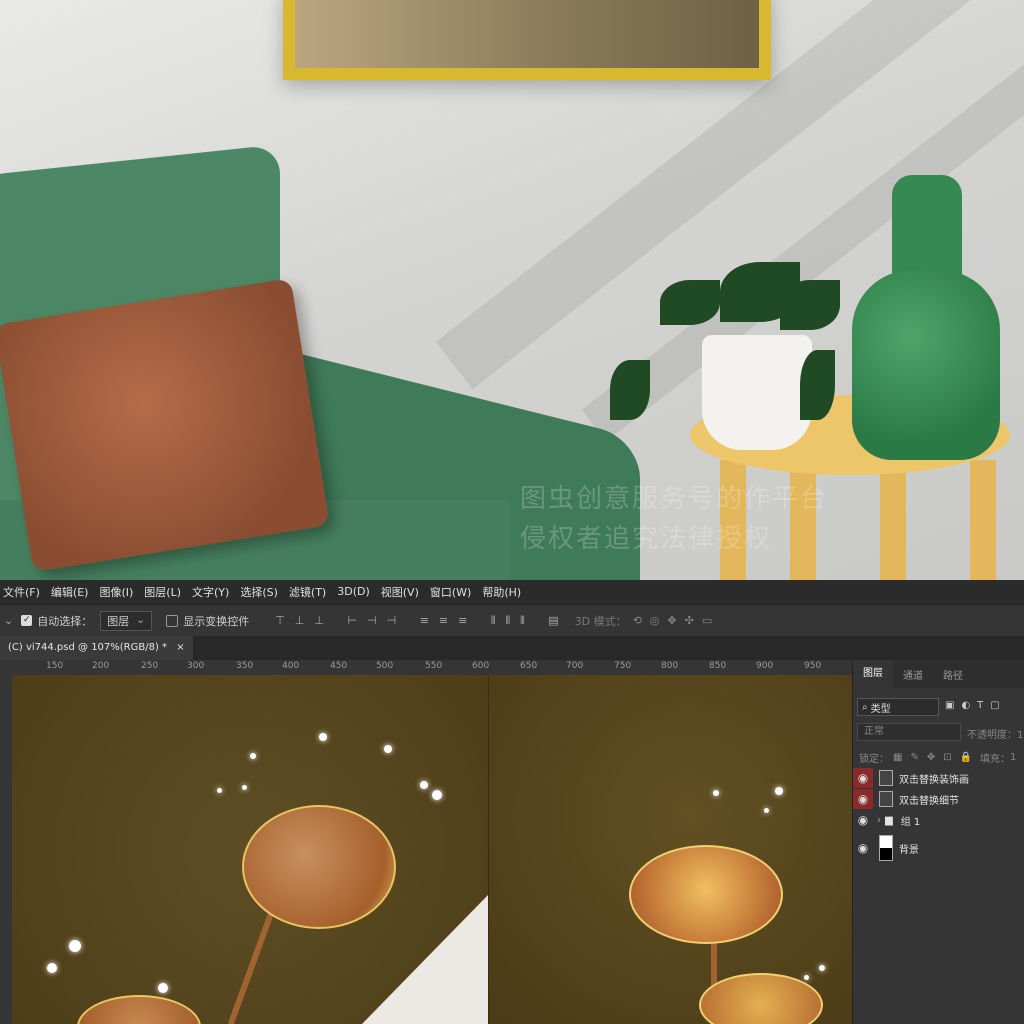 The width and height of the screenshot is (1024, 1024). I want to click on document-tabs: (C) vi744.psd @ 107%(RGB/8) * ×, so click(512, 648).